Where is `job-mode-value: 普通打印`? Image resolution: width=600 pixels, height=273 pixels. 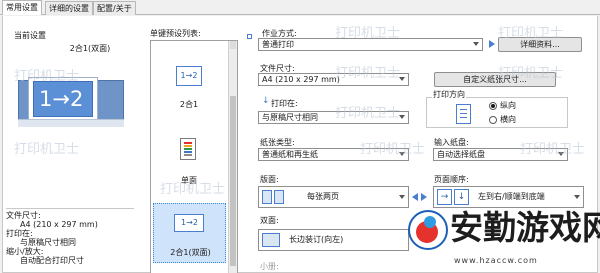
job-mode-value: 普通打印 is located at coordinates (278, 44).